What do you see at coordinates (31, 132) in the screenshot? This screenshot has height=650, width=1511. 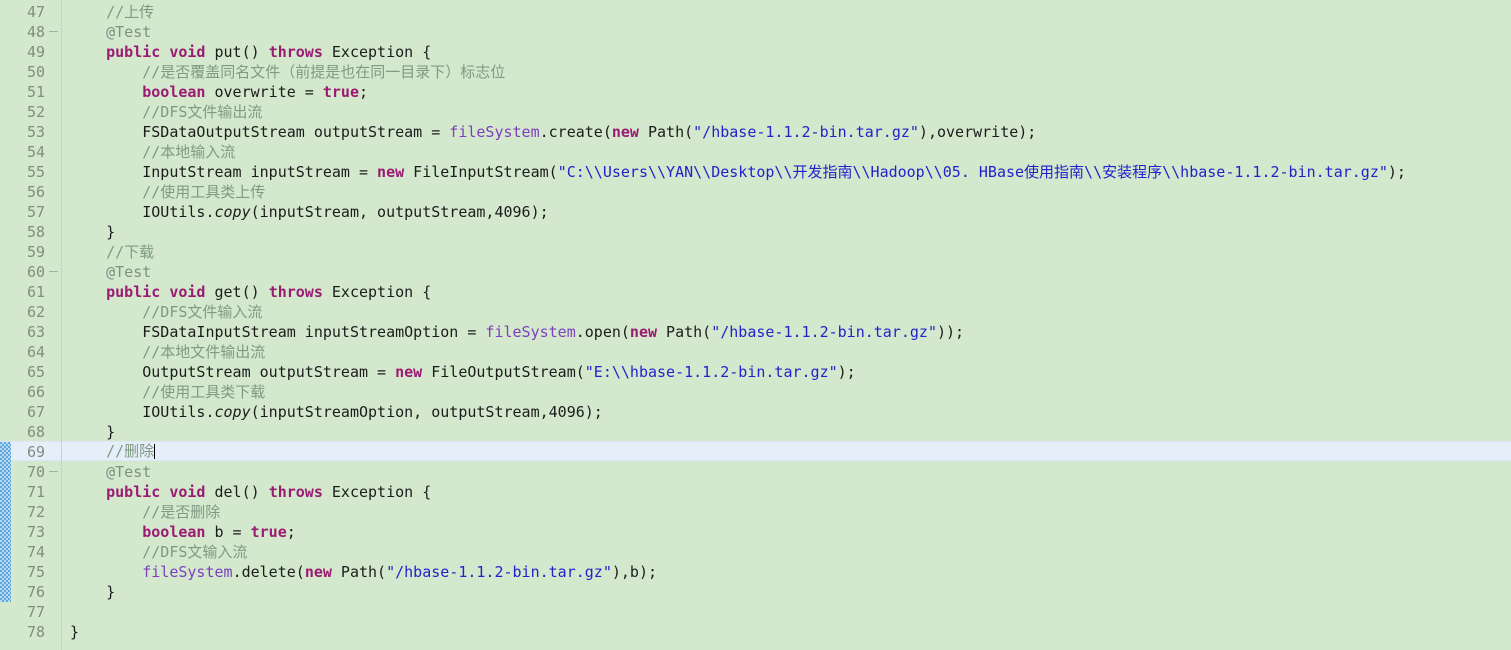 I see `gutter-row: 53` at bounding box center [31, 132].